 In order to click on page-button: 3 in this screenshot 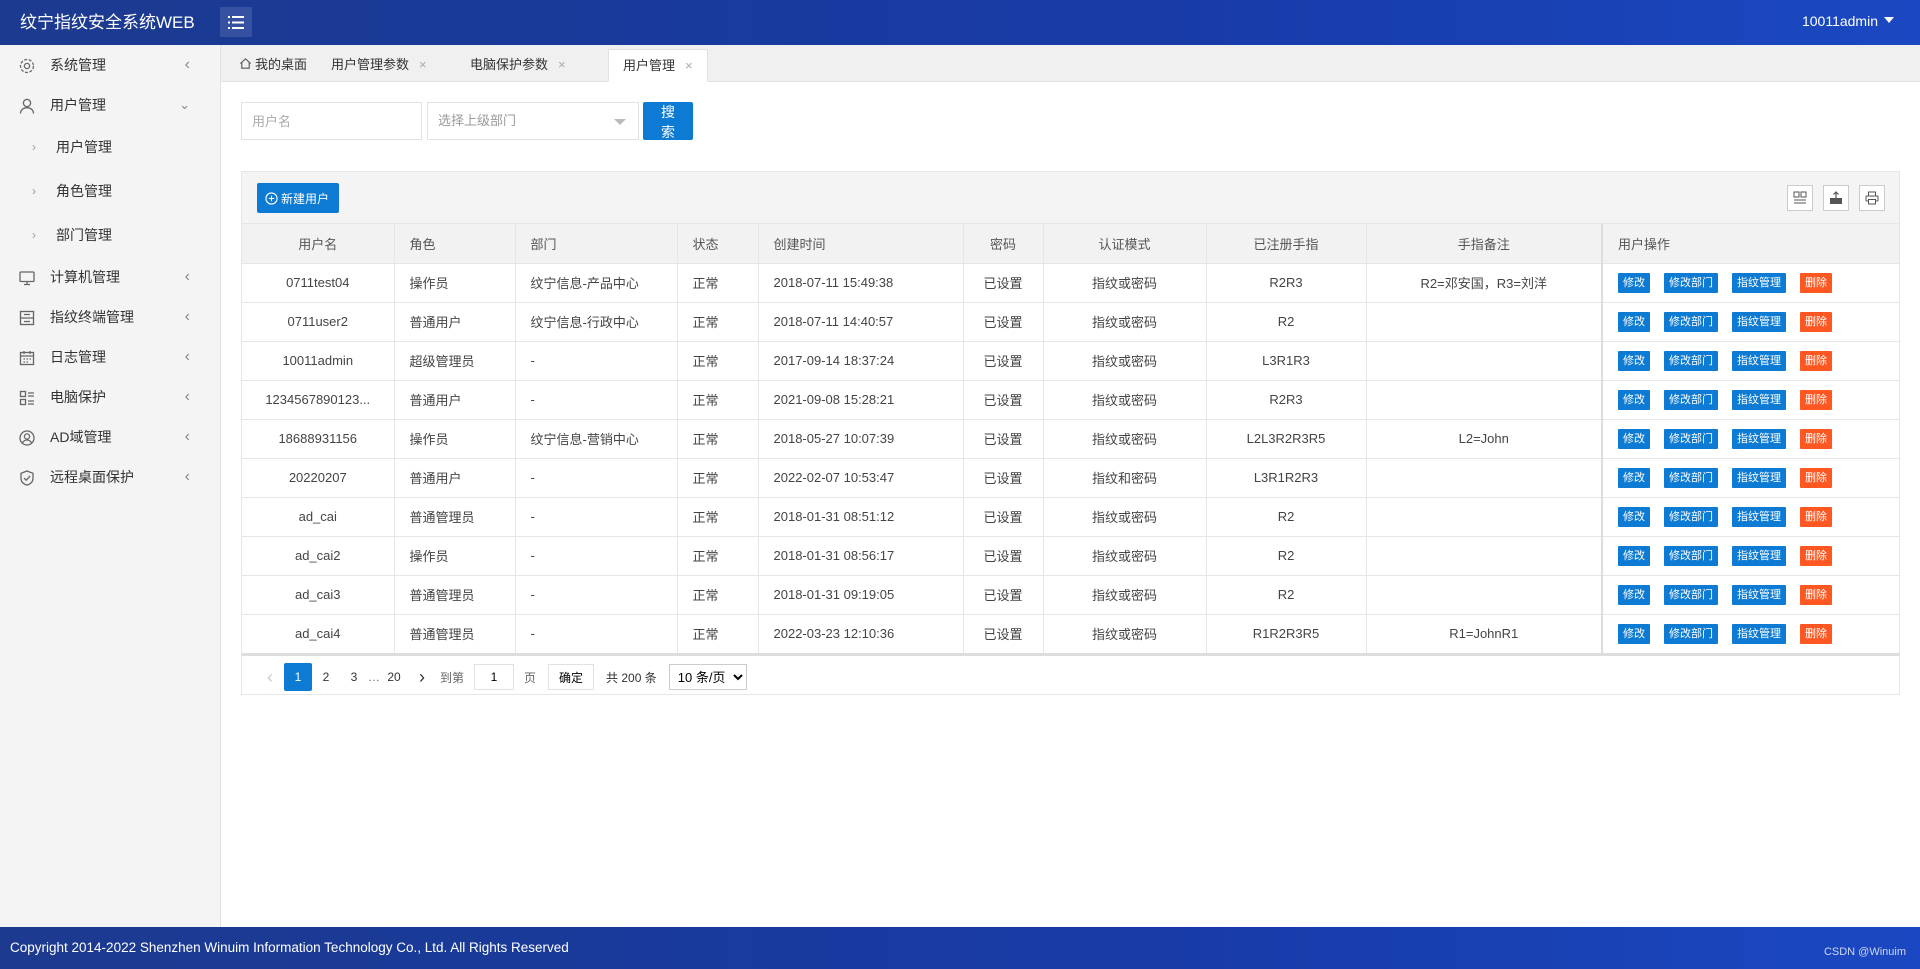, I will do `click(354, 677)`.